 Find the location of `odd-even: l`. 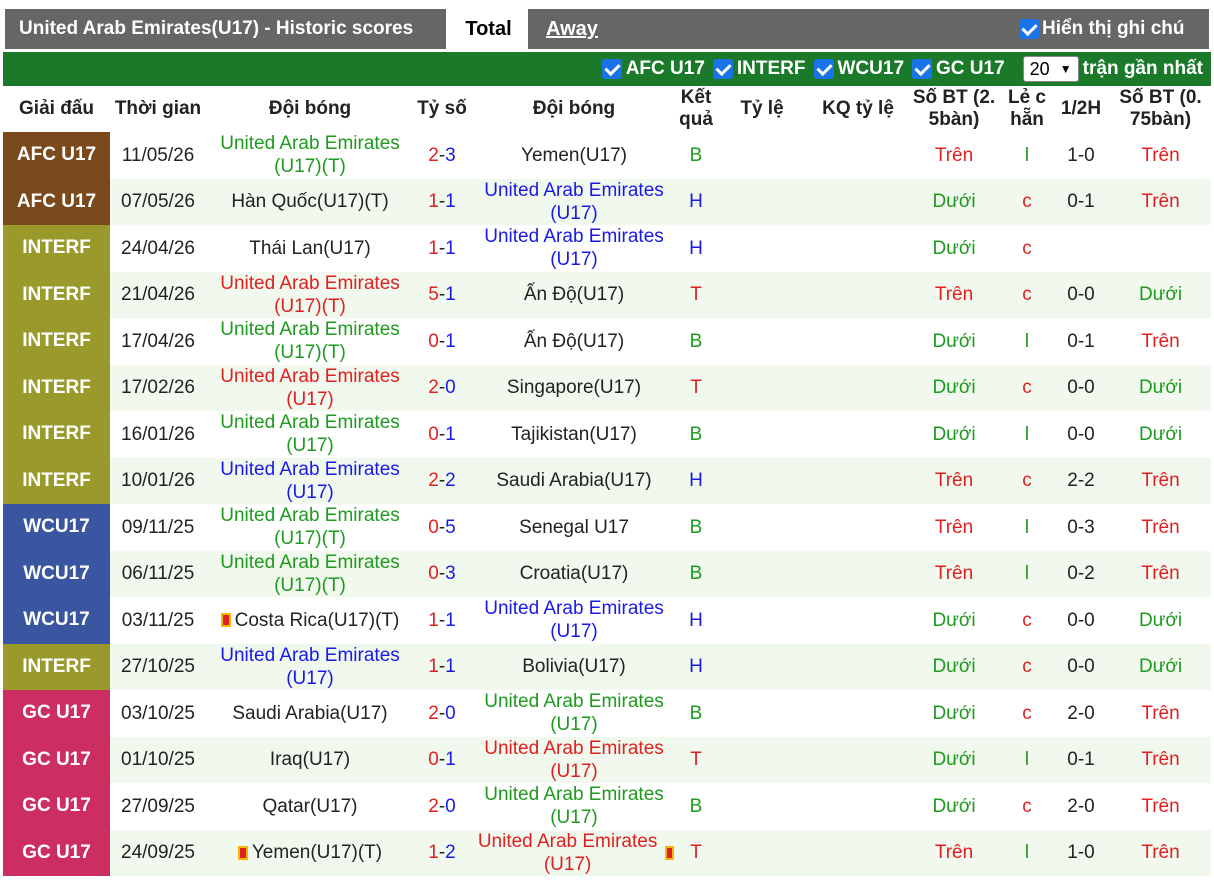

odd-even: l is located at coordinates (1027, 434).